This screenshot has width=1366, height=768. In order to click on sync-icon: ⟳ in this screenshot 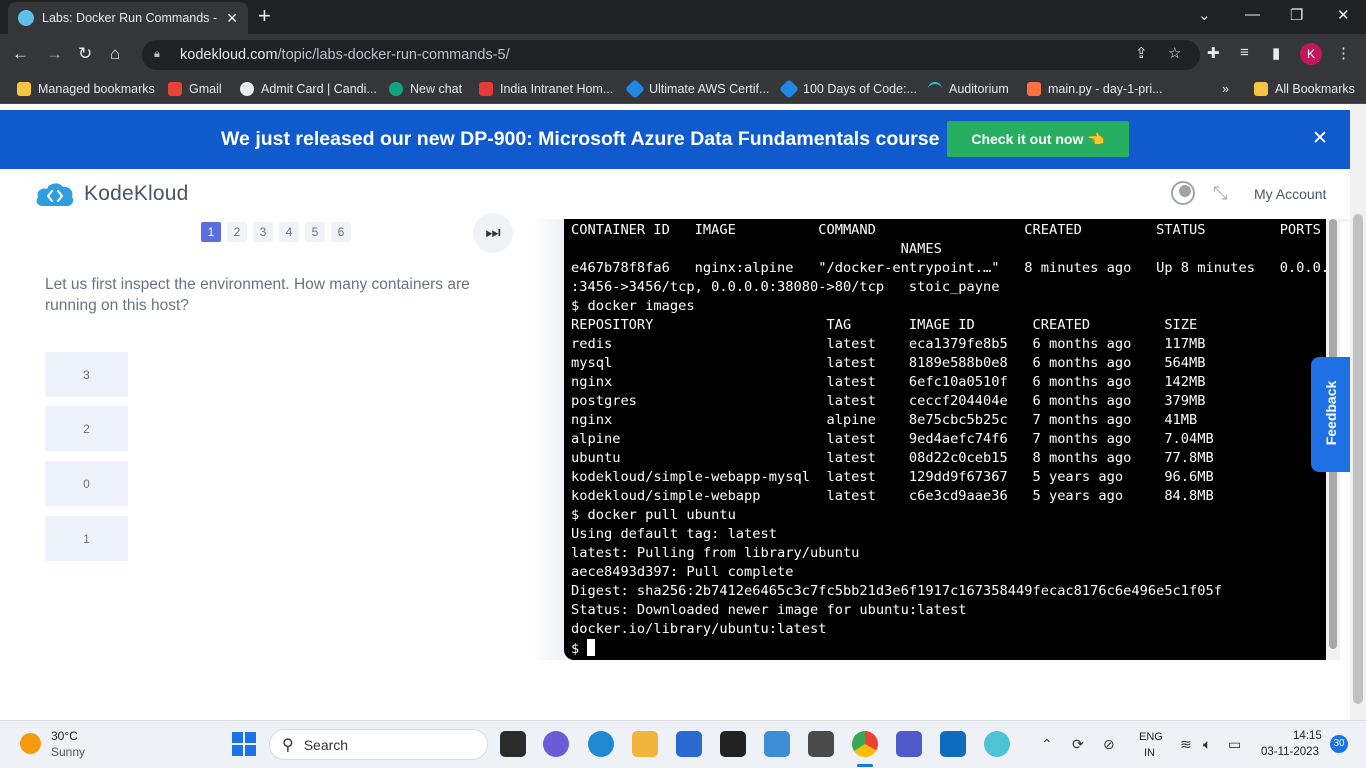, I will do `click(1078, 744)`.